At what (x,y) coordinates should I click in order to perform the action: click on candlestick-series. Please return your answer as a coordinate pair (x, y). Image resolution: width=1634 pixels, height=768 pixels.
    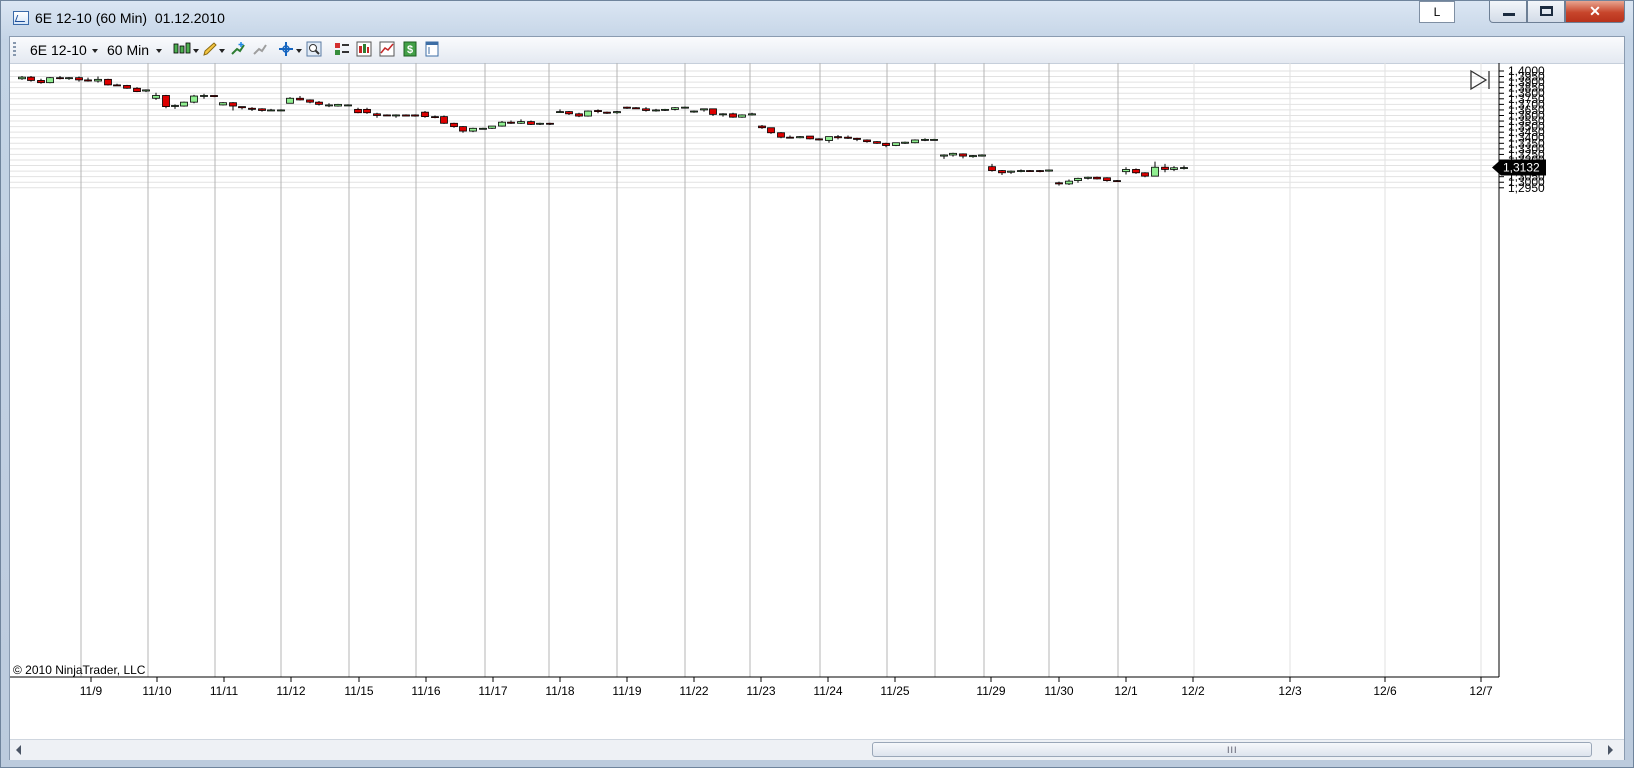
    Looking at the image, I should click on (603, 131).